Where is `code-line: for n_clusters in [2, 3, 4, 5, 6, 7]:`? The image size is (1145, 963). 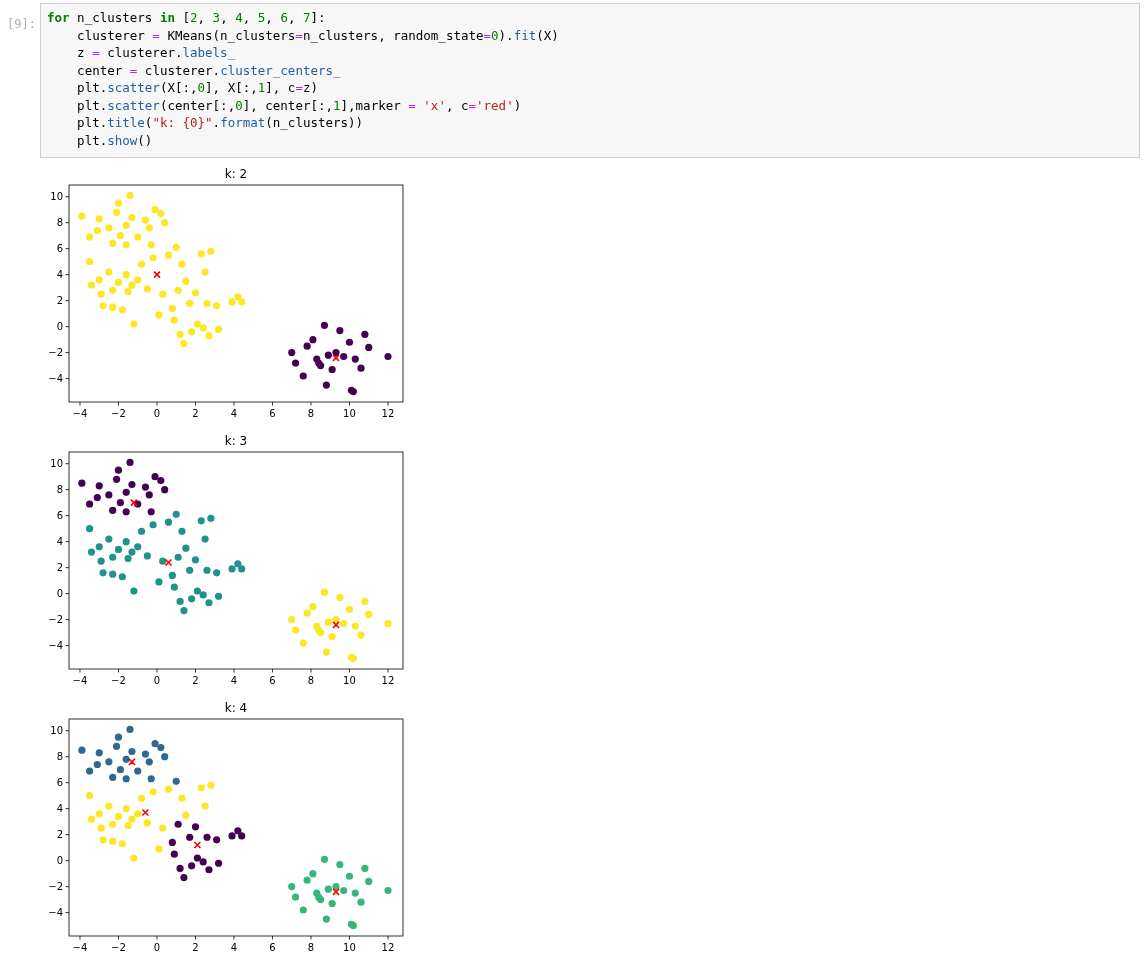 code-line: for n_clusters in [2, 3, 4, 5, 6, 7]: is located at coordinates (186, 18).